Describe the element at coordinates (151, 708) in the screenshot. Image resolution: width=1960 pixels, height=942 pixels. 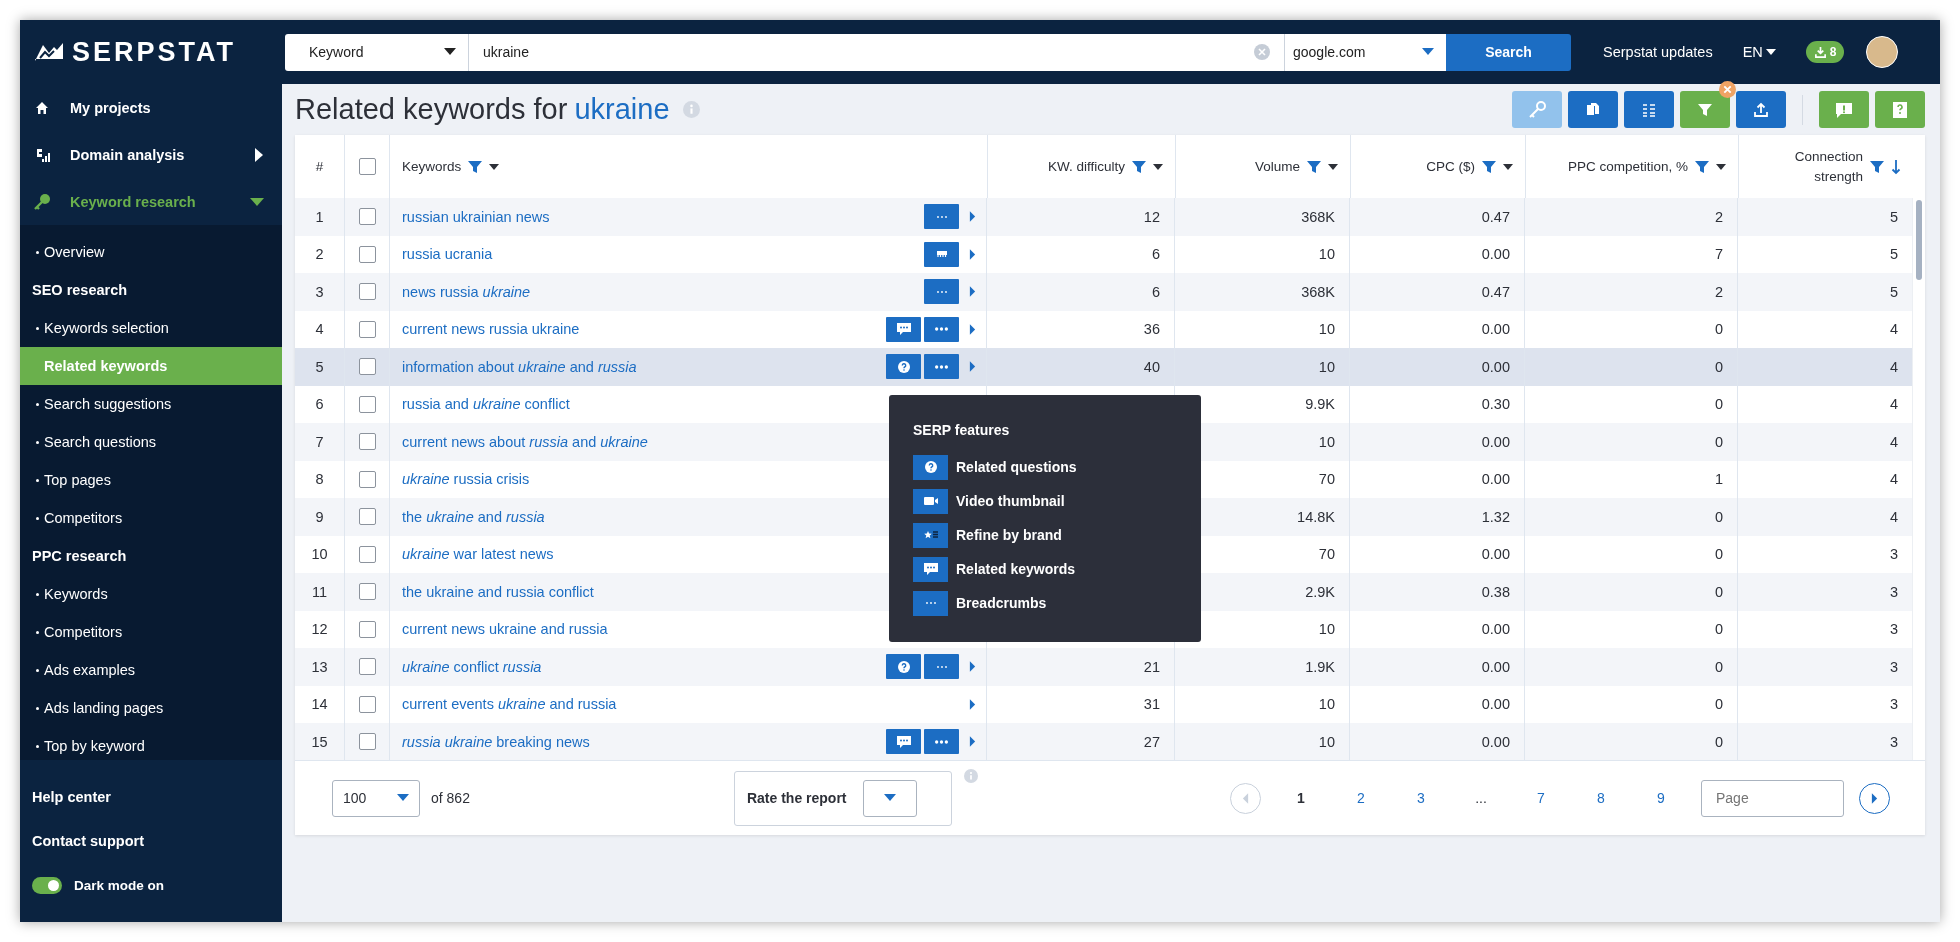
I see `sidebar-item: Ads landing pages` at that location.